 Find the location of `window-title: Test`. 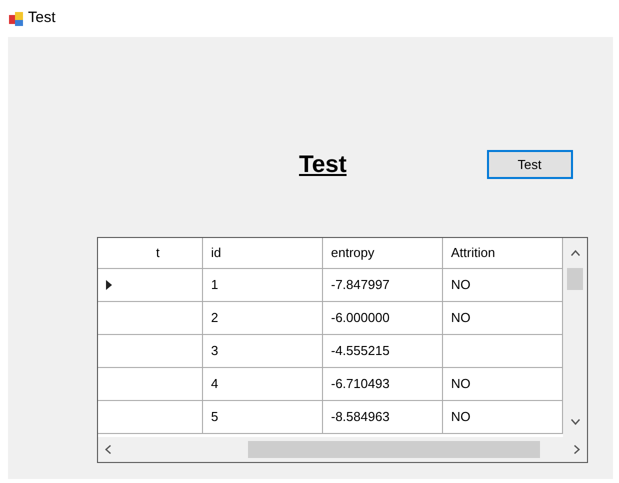

window-title: Test is located at coordinates (42, 18).